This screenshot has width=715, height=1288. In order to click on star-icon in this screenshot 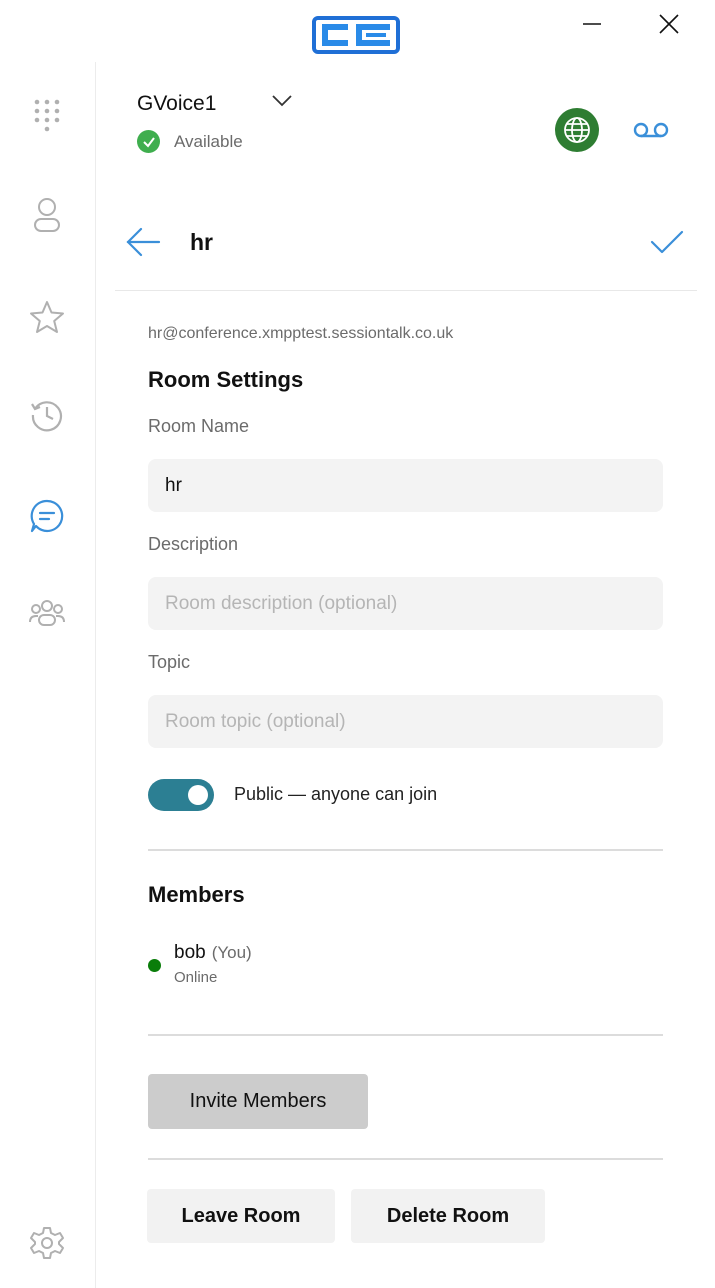, I will do `click(47, 317)`.